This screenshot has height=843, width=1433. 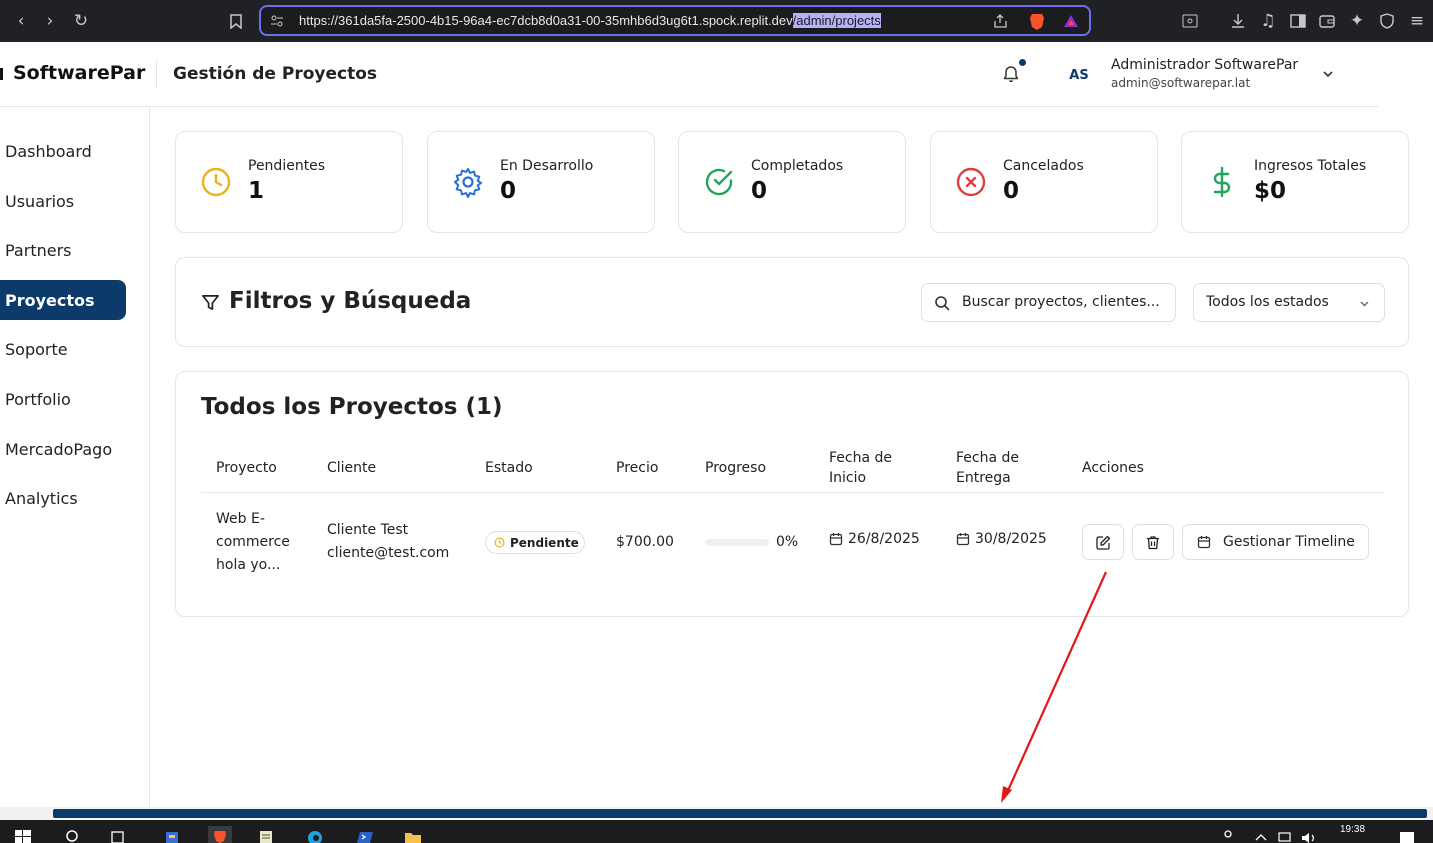 I want to click on stat-label: Pendientes, so click(x=287, y=166).